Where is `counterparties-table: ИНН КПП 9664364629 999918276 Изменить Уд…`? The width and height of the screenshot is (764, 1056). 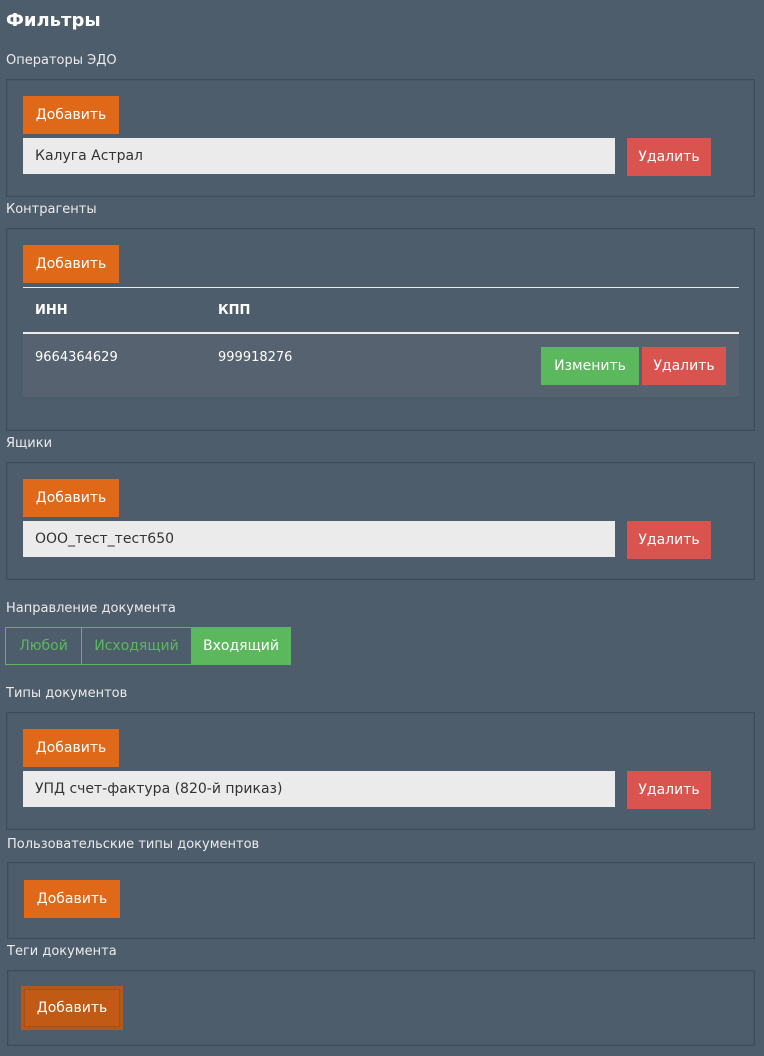
counterparties-table: ИНН КПП 9664364629 999918276 Изменить Уд… is located at coordinates (381, 342).